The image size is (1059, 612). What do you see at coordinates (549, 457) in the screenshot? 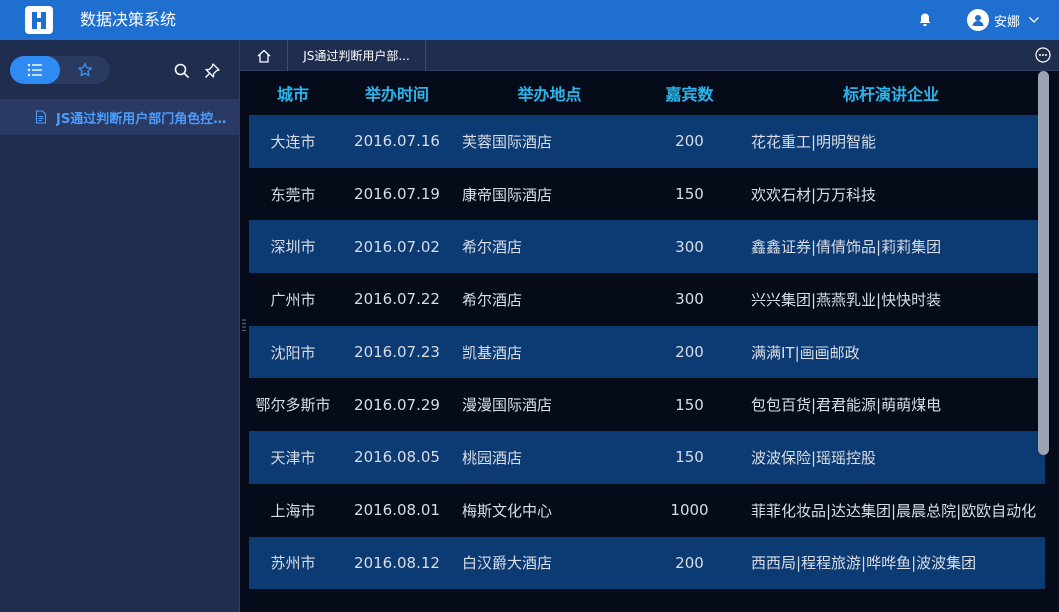
I see `cell-venue: 桃园酒店` at bounding box center [549, 457].